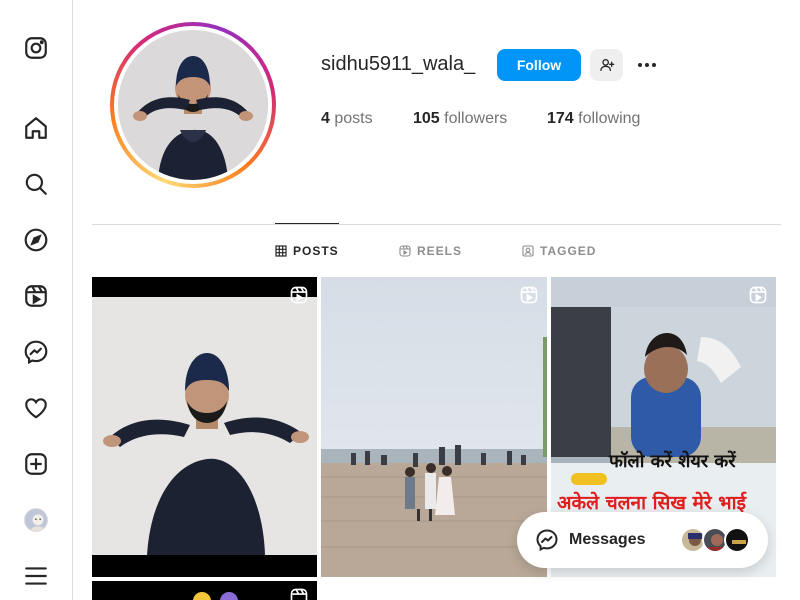  What do you see at coordinates (325, 118) in the screenshot?
I see `posts-count: 4` at bounding box center [325, 118].